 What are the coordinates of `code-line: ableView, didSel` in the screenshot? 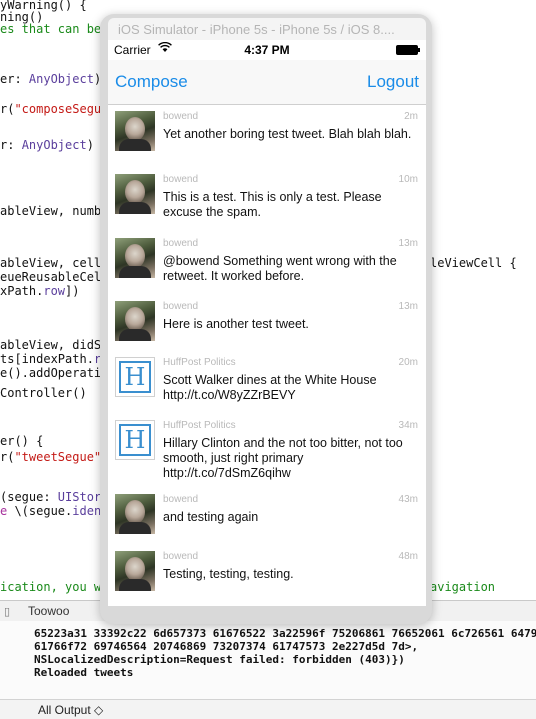 It's located at (58, 345).